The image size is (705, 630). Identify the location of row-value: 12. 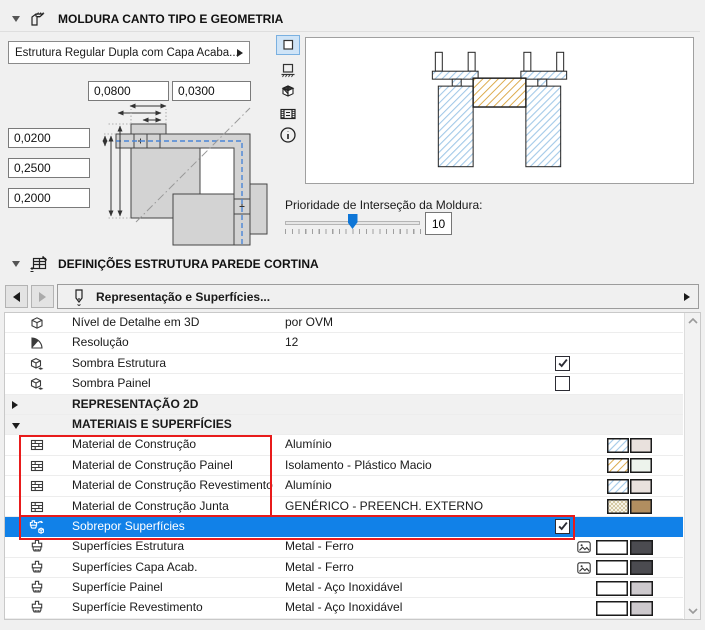
(291, 342).